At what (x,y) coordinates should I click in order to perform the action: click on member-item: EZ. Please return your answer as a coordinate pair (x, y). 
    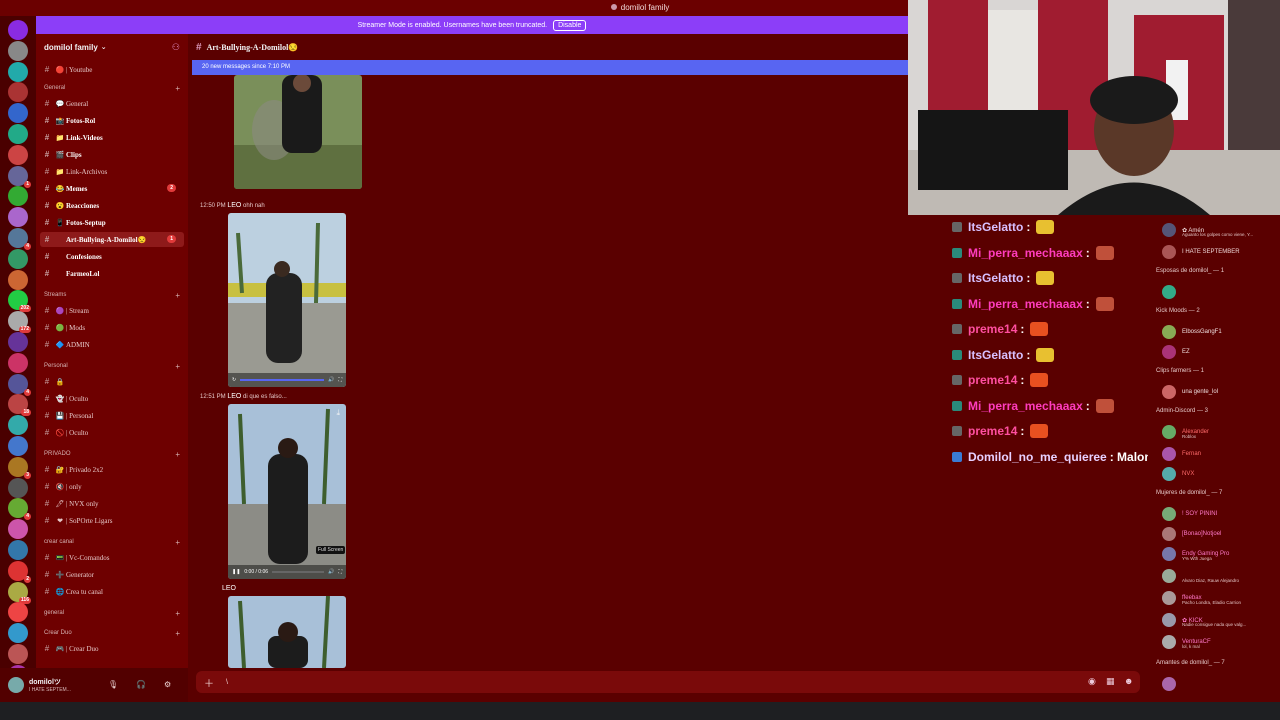
    Looking at the image, I should click on (1221, 352).